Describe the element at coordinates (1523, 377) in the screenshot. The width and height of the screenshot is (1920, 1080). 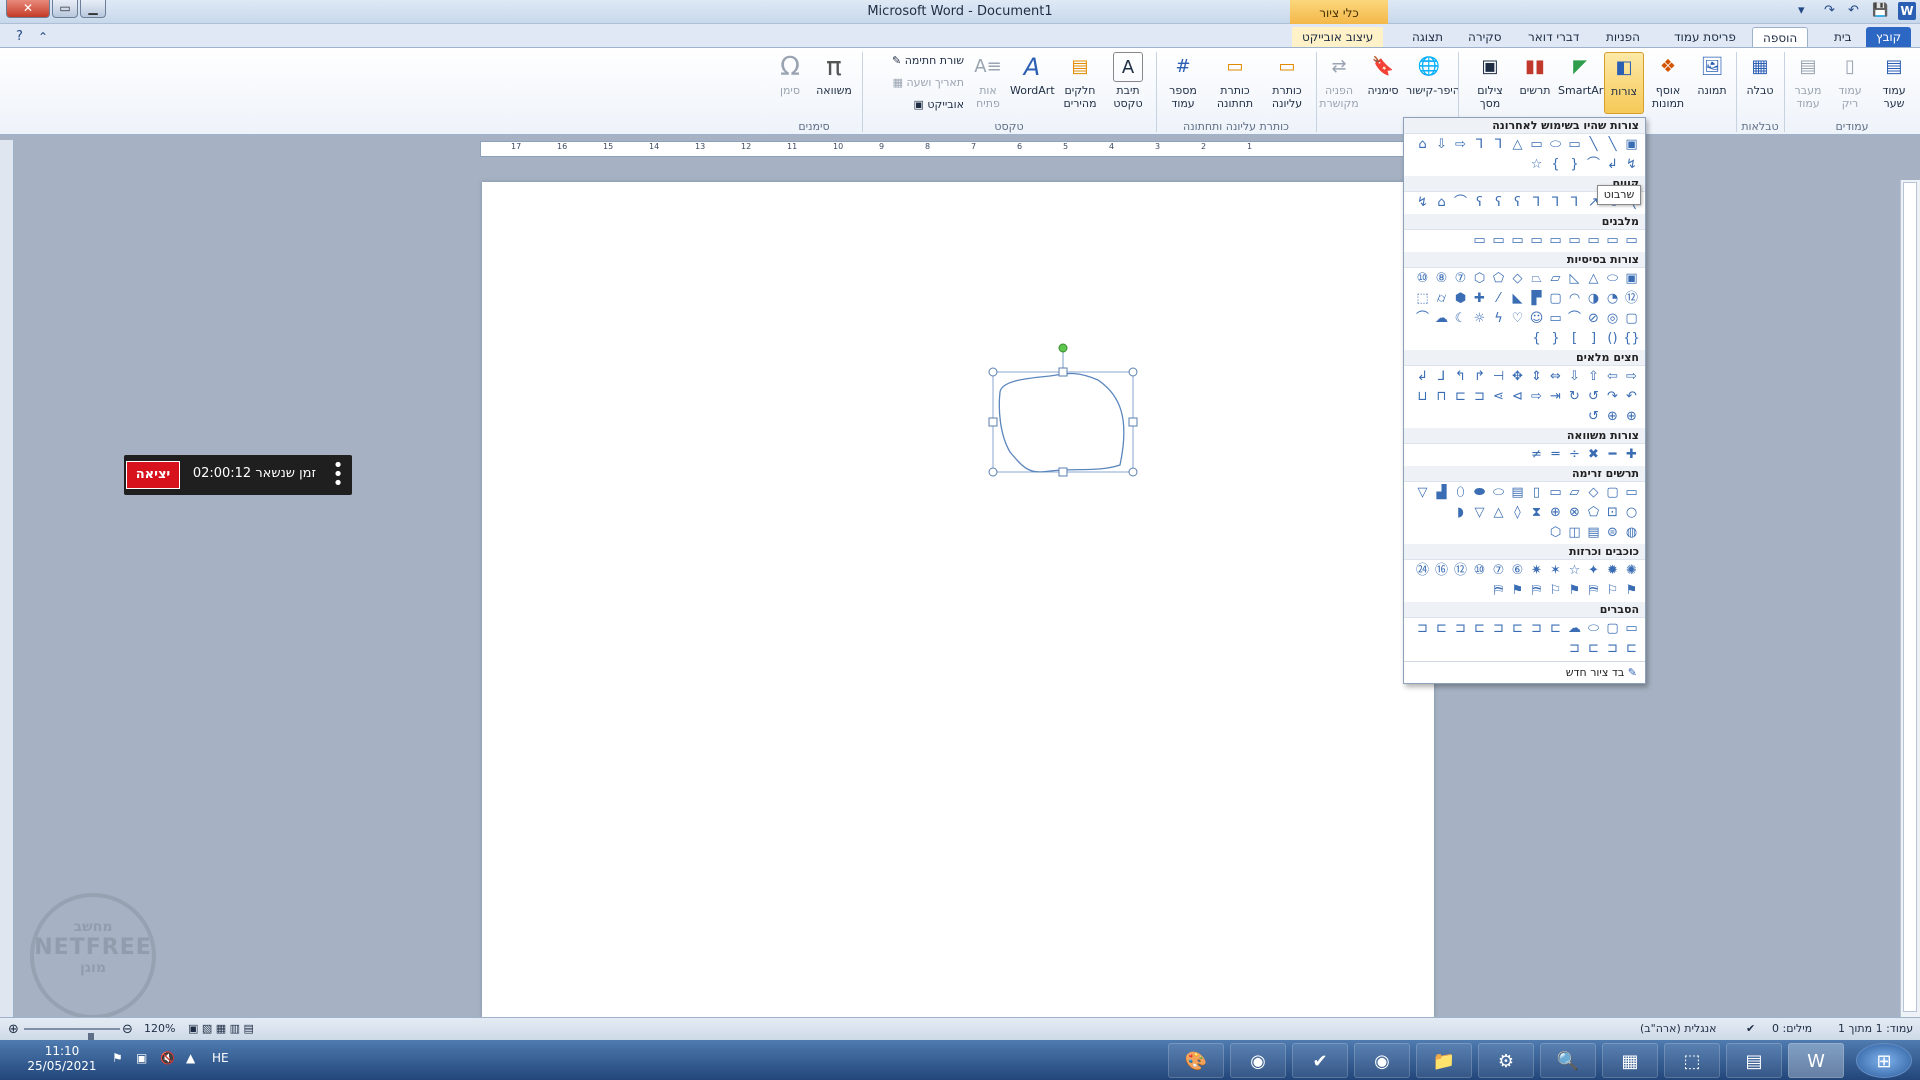
I see `block-arrows-row: ⇨⇦⇧⇩⇔⇕✥⊢↱↰⅃↲` at that location.